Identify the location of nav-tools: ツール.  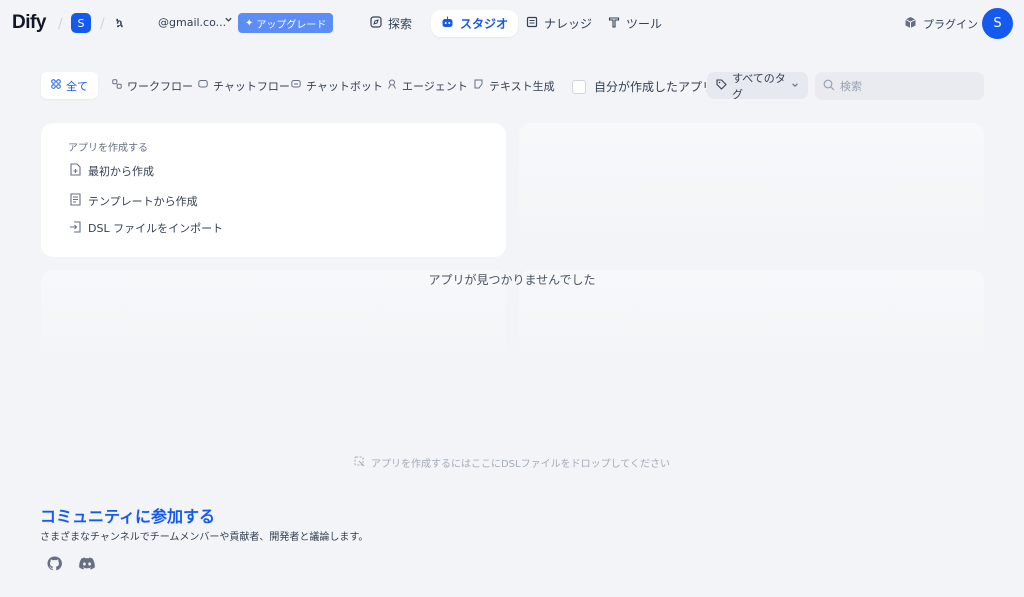
(635, 23).